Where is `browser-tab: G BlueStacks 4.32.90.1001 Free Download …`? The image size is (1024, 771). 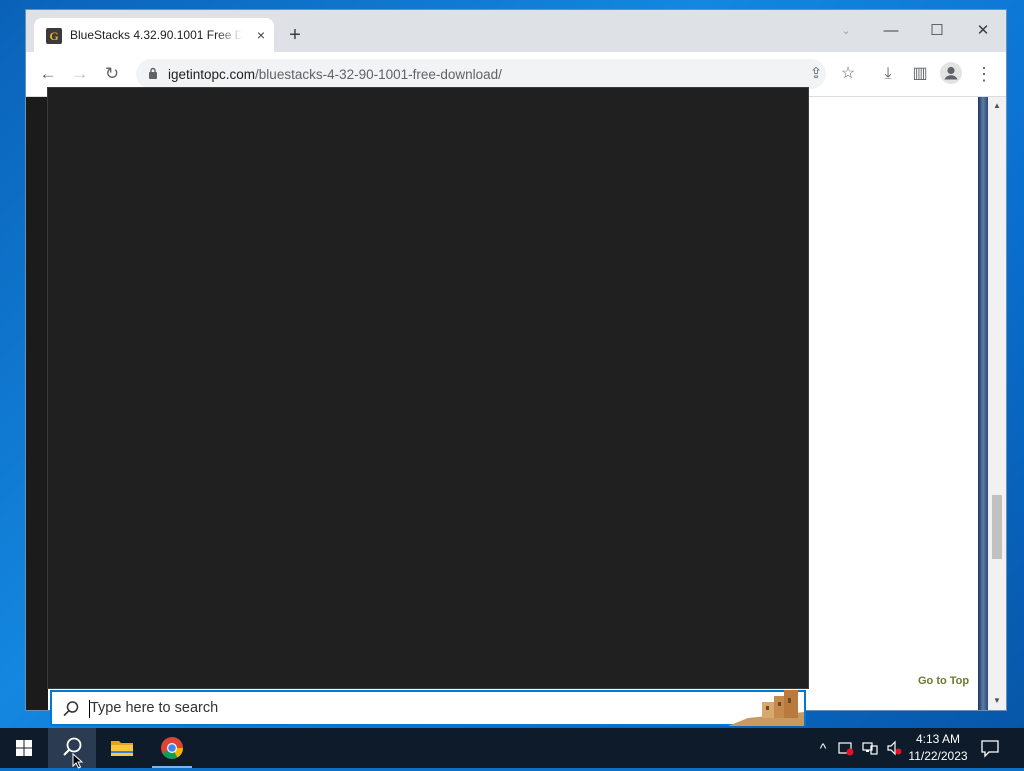 browser-tab: G BlueStacks 4.32.90.1001 Free Download … is located at coordinates (154, 35).